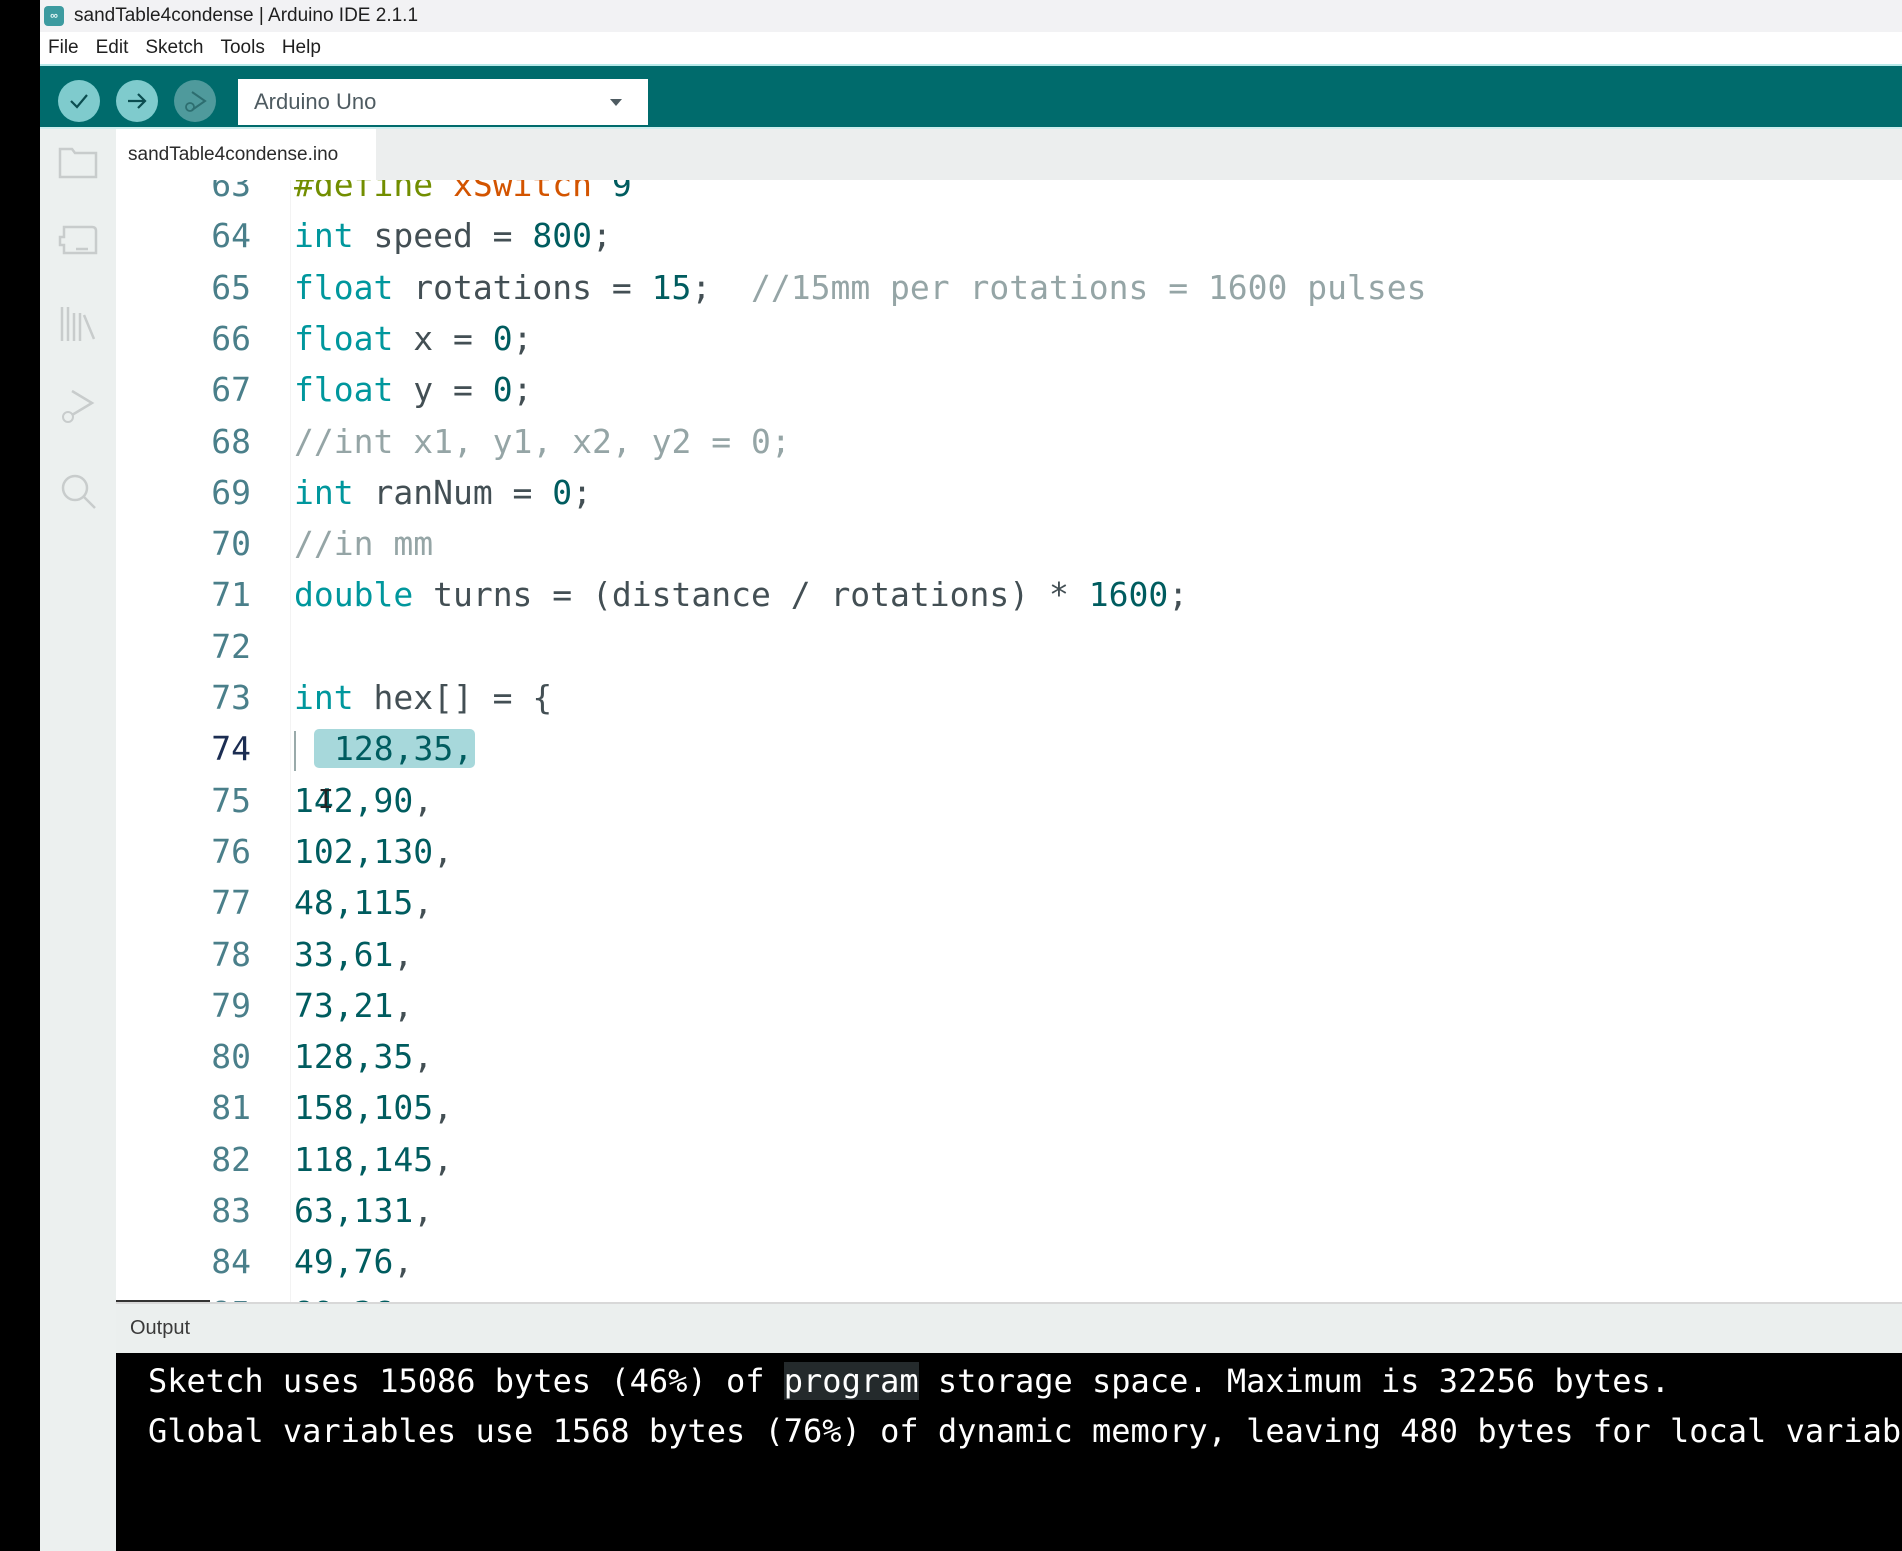  Describe the element at coordinates (242, 48) in the screenshot. I see `menu-tools: Tools` at that location.